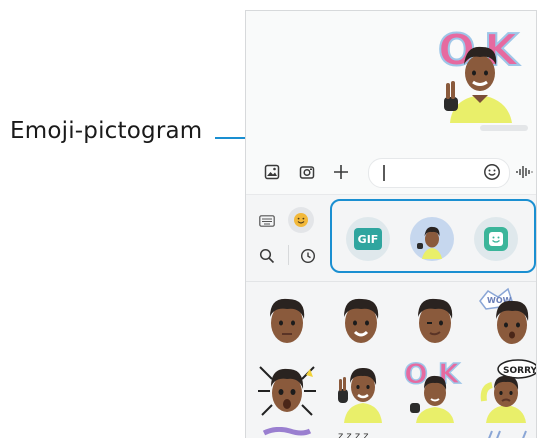  What do you see at coordinates (267, 221) in the screenshot?
I see `keyboard-icon` at bounding box center [267, 221].